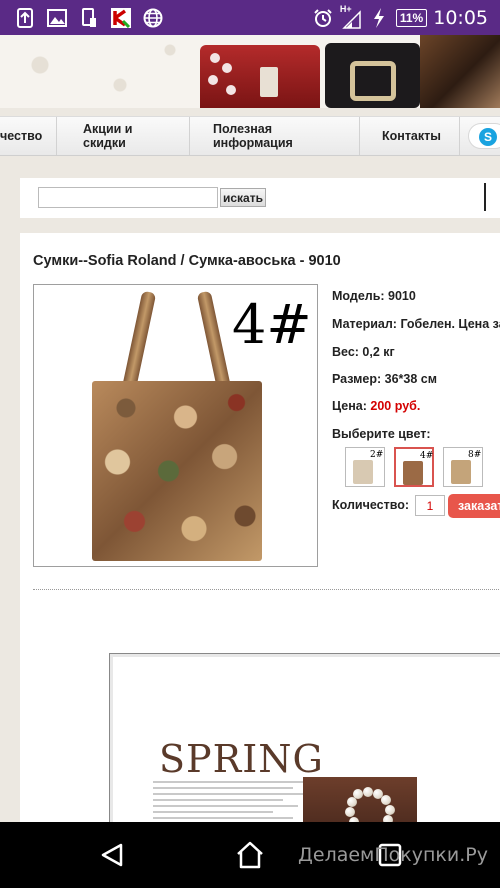  What do you see at coordinates (272, 324) in the screenshot?
I see `image-label: 4#` at bounding box center [272, 324].